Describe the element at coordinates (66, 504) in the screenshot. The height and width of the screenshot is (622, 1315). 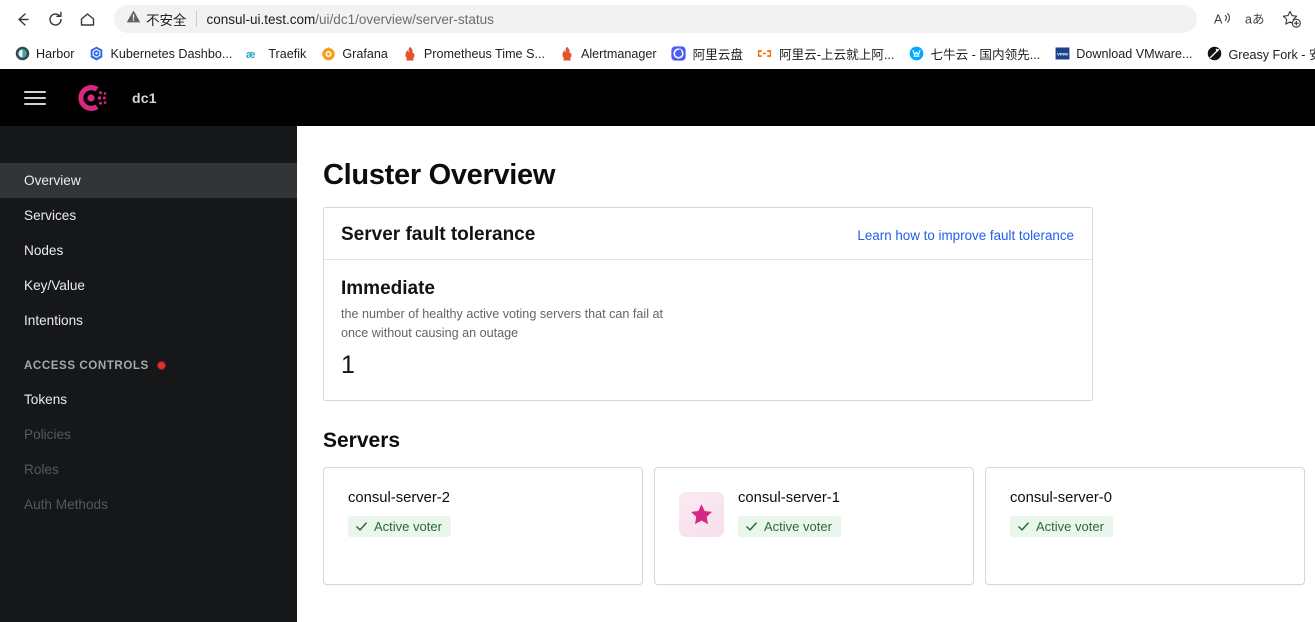
I see `sidebar-item-label: Auth Methods` at that location.